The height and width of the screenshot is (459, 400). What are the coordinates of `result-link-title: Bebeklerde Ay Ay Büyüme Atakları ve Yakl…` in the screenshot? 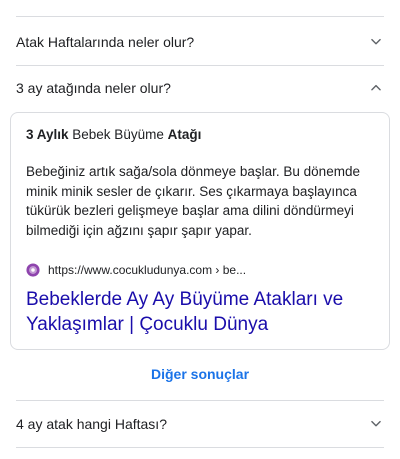 It's located at (200, 312).